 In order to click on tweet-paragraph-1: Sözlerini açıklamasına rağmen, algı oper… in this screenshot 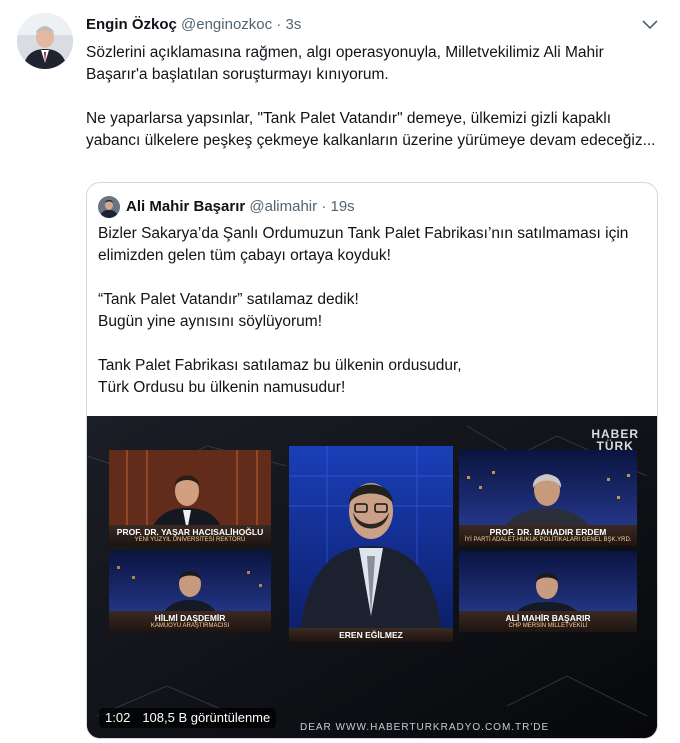, I will do `click(345, 63)`.